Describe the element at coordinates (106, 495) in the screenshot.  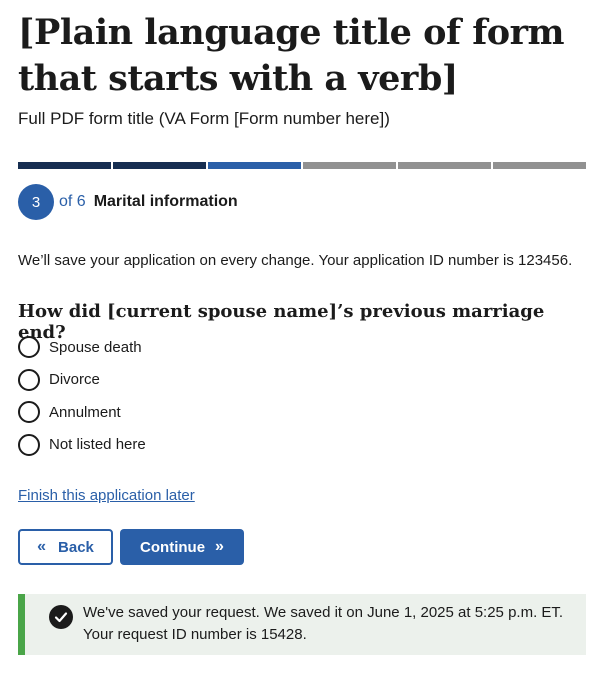
I see `finish-later-link: Finish this application later` at that location.